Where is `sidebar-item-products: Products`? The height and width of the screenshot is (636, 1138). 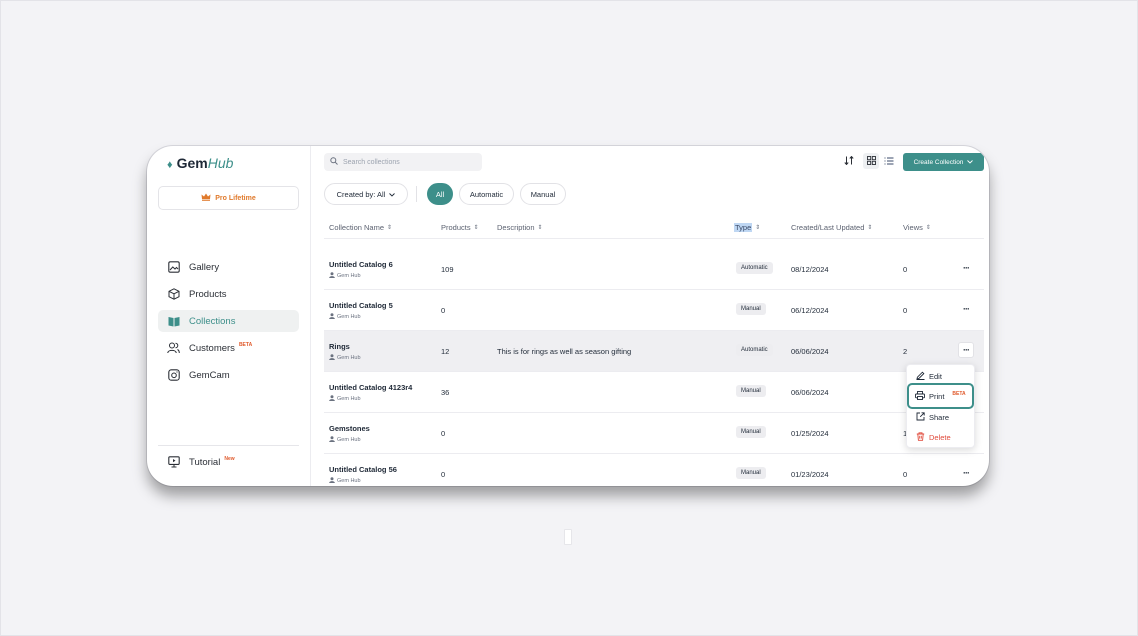
sidebar-item-products: Products is located at coordinates (228, 294).